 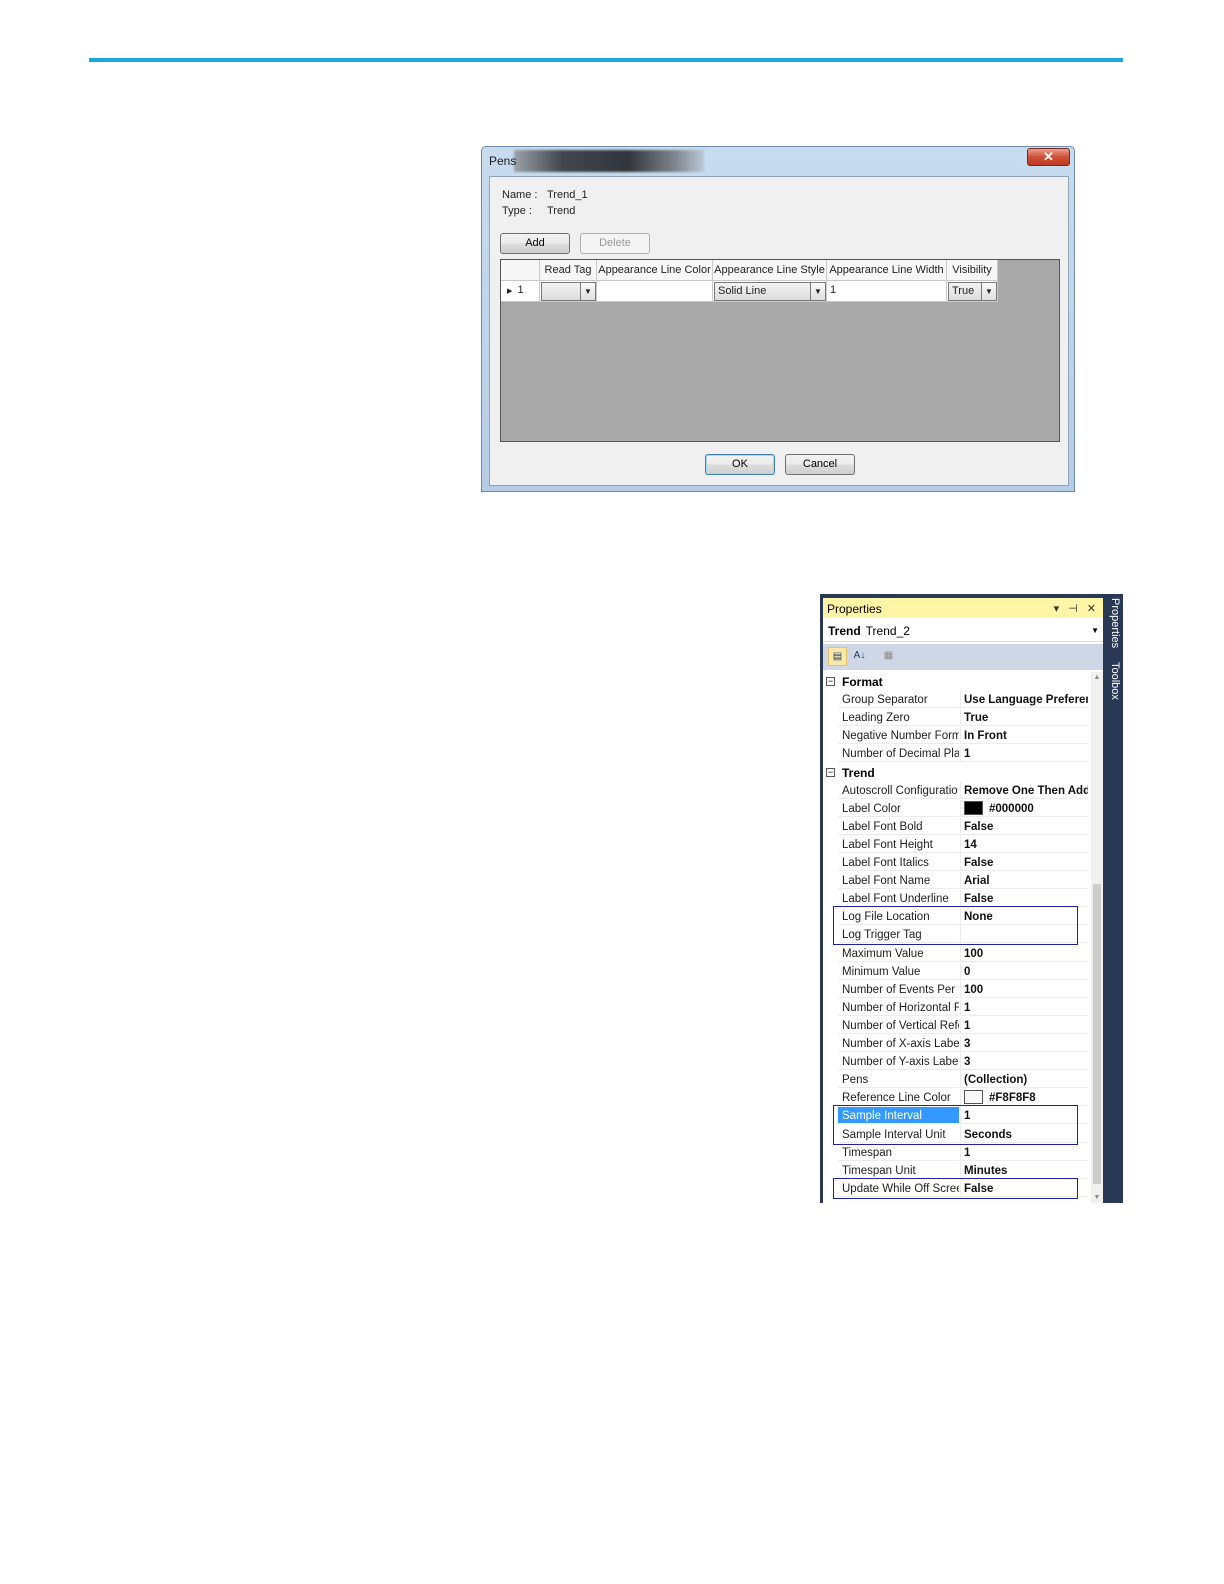 What do you see at coordinates (859, 656) in the screenshot?
I see `alphabetical-sort-icon: A↓` at bounding box center [859, 656].